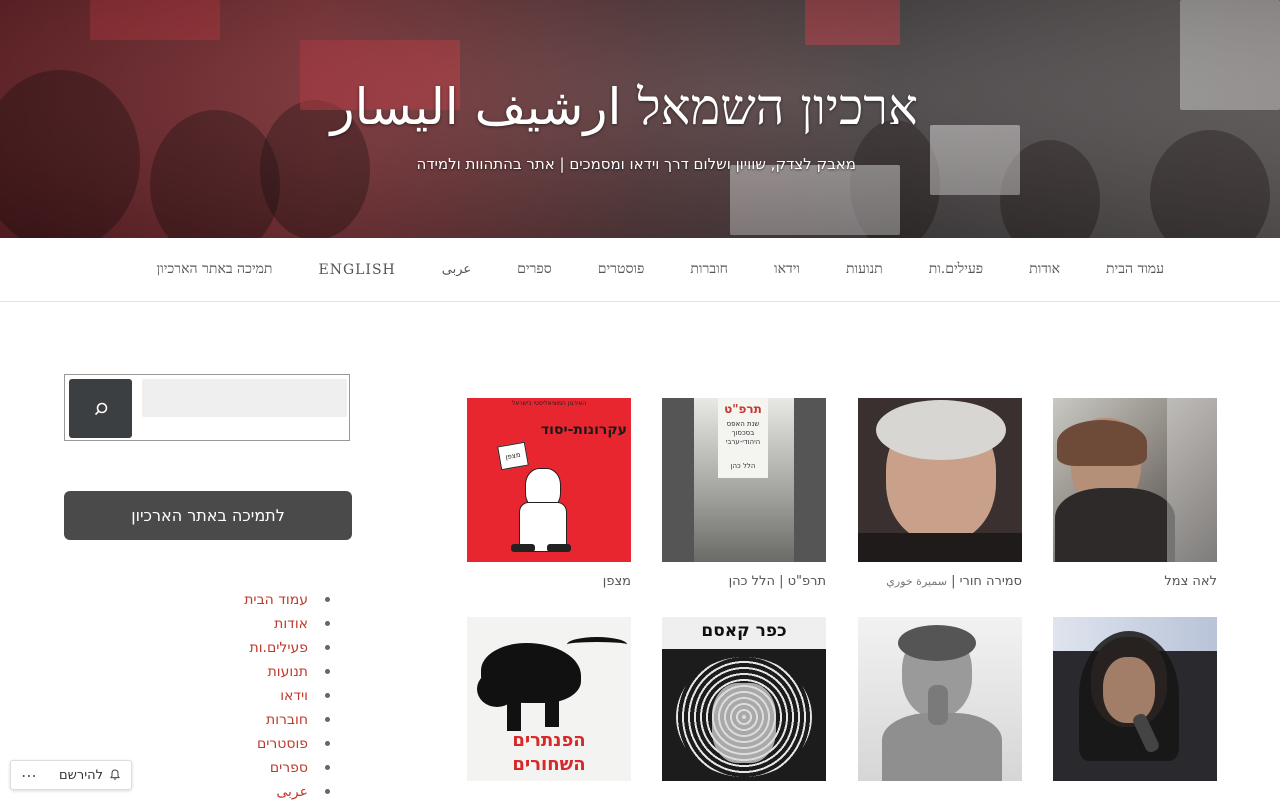 The width and height of the screenshot is (1280, 806). What do you see at coordinates (456, 269) in the screenshot?
I see `nav-item-arabic: عربى` at bounding box center [456, 269].